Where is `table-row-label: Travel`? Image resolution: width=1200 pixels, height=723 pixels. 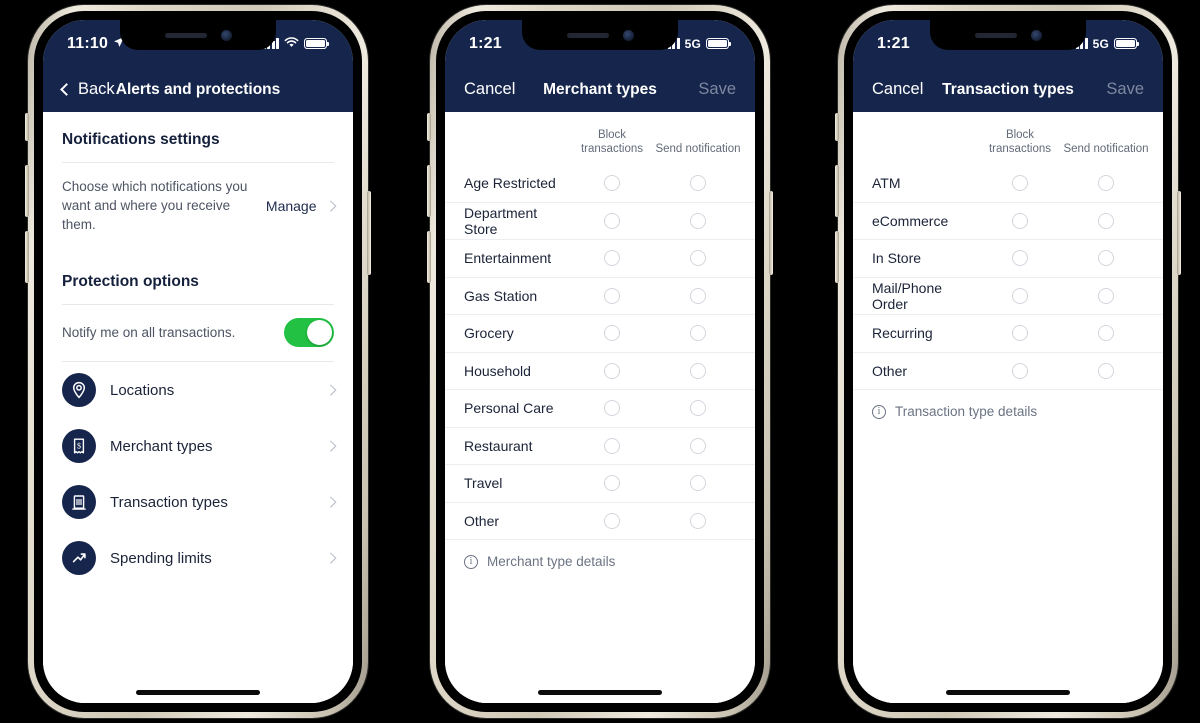 table-row-label: Travel is located at coordinates (483, 483).